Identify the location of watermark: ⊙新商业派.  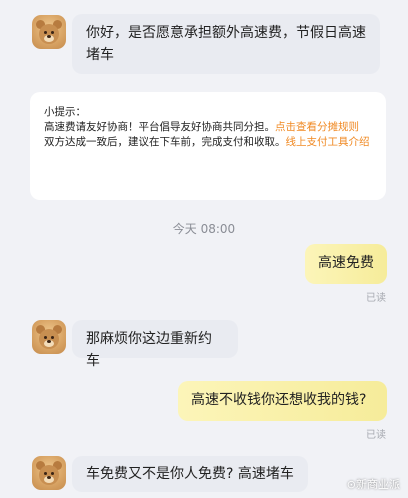
(373, 484).